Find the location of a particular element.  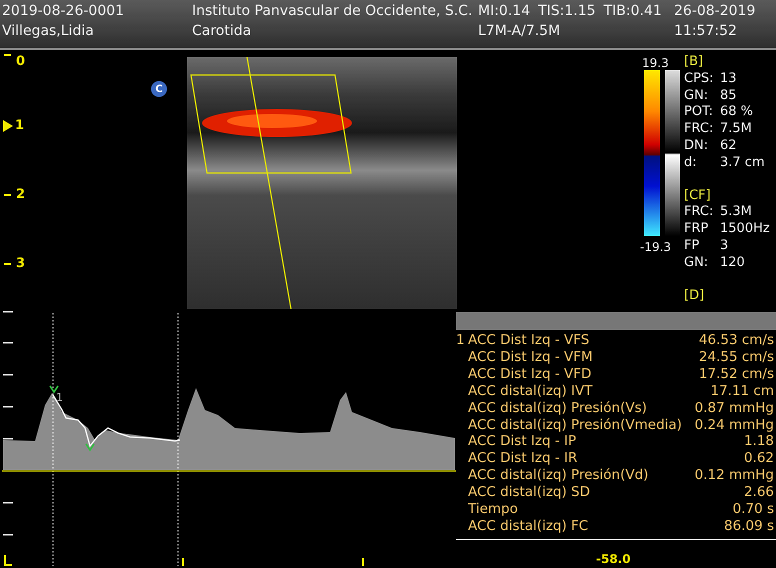

measurement-value: 17.11 cm is located at coordinates (742, 391).